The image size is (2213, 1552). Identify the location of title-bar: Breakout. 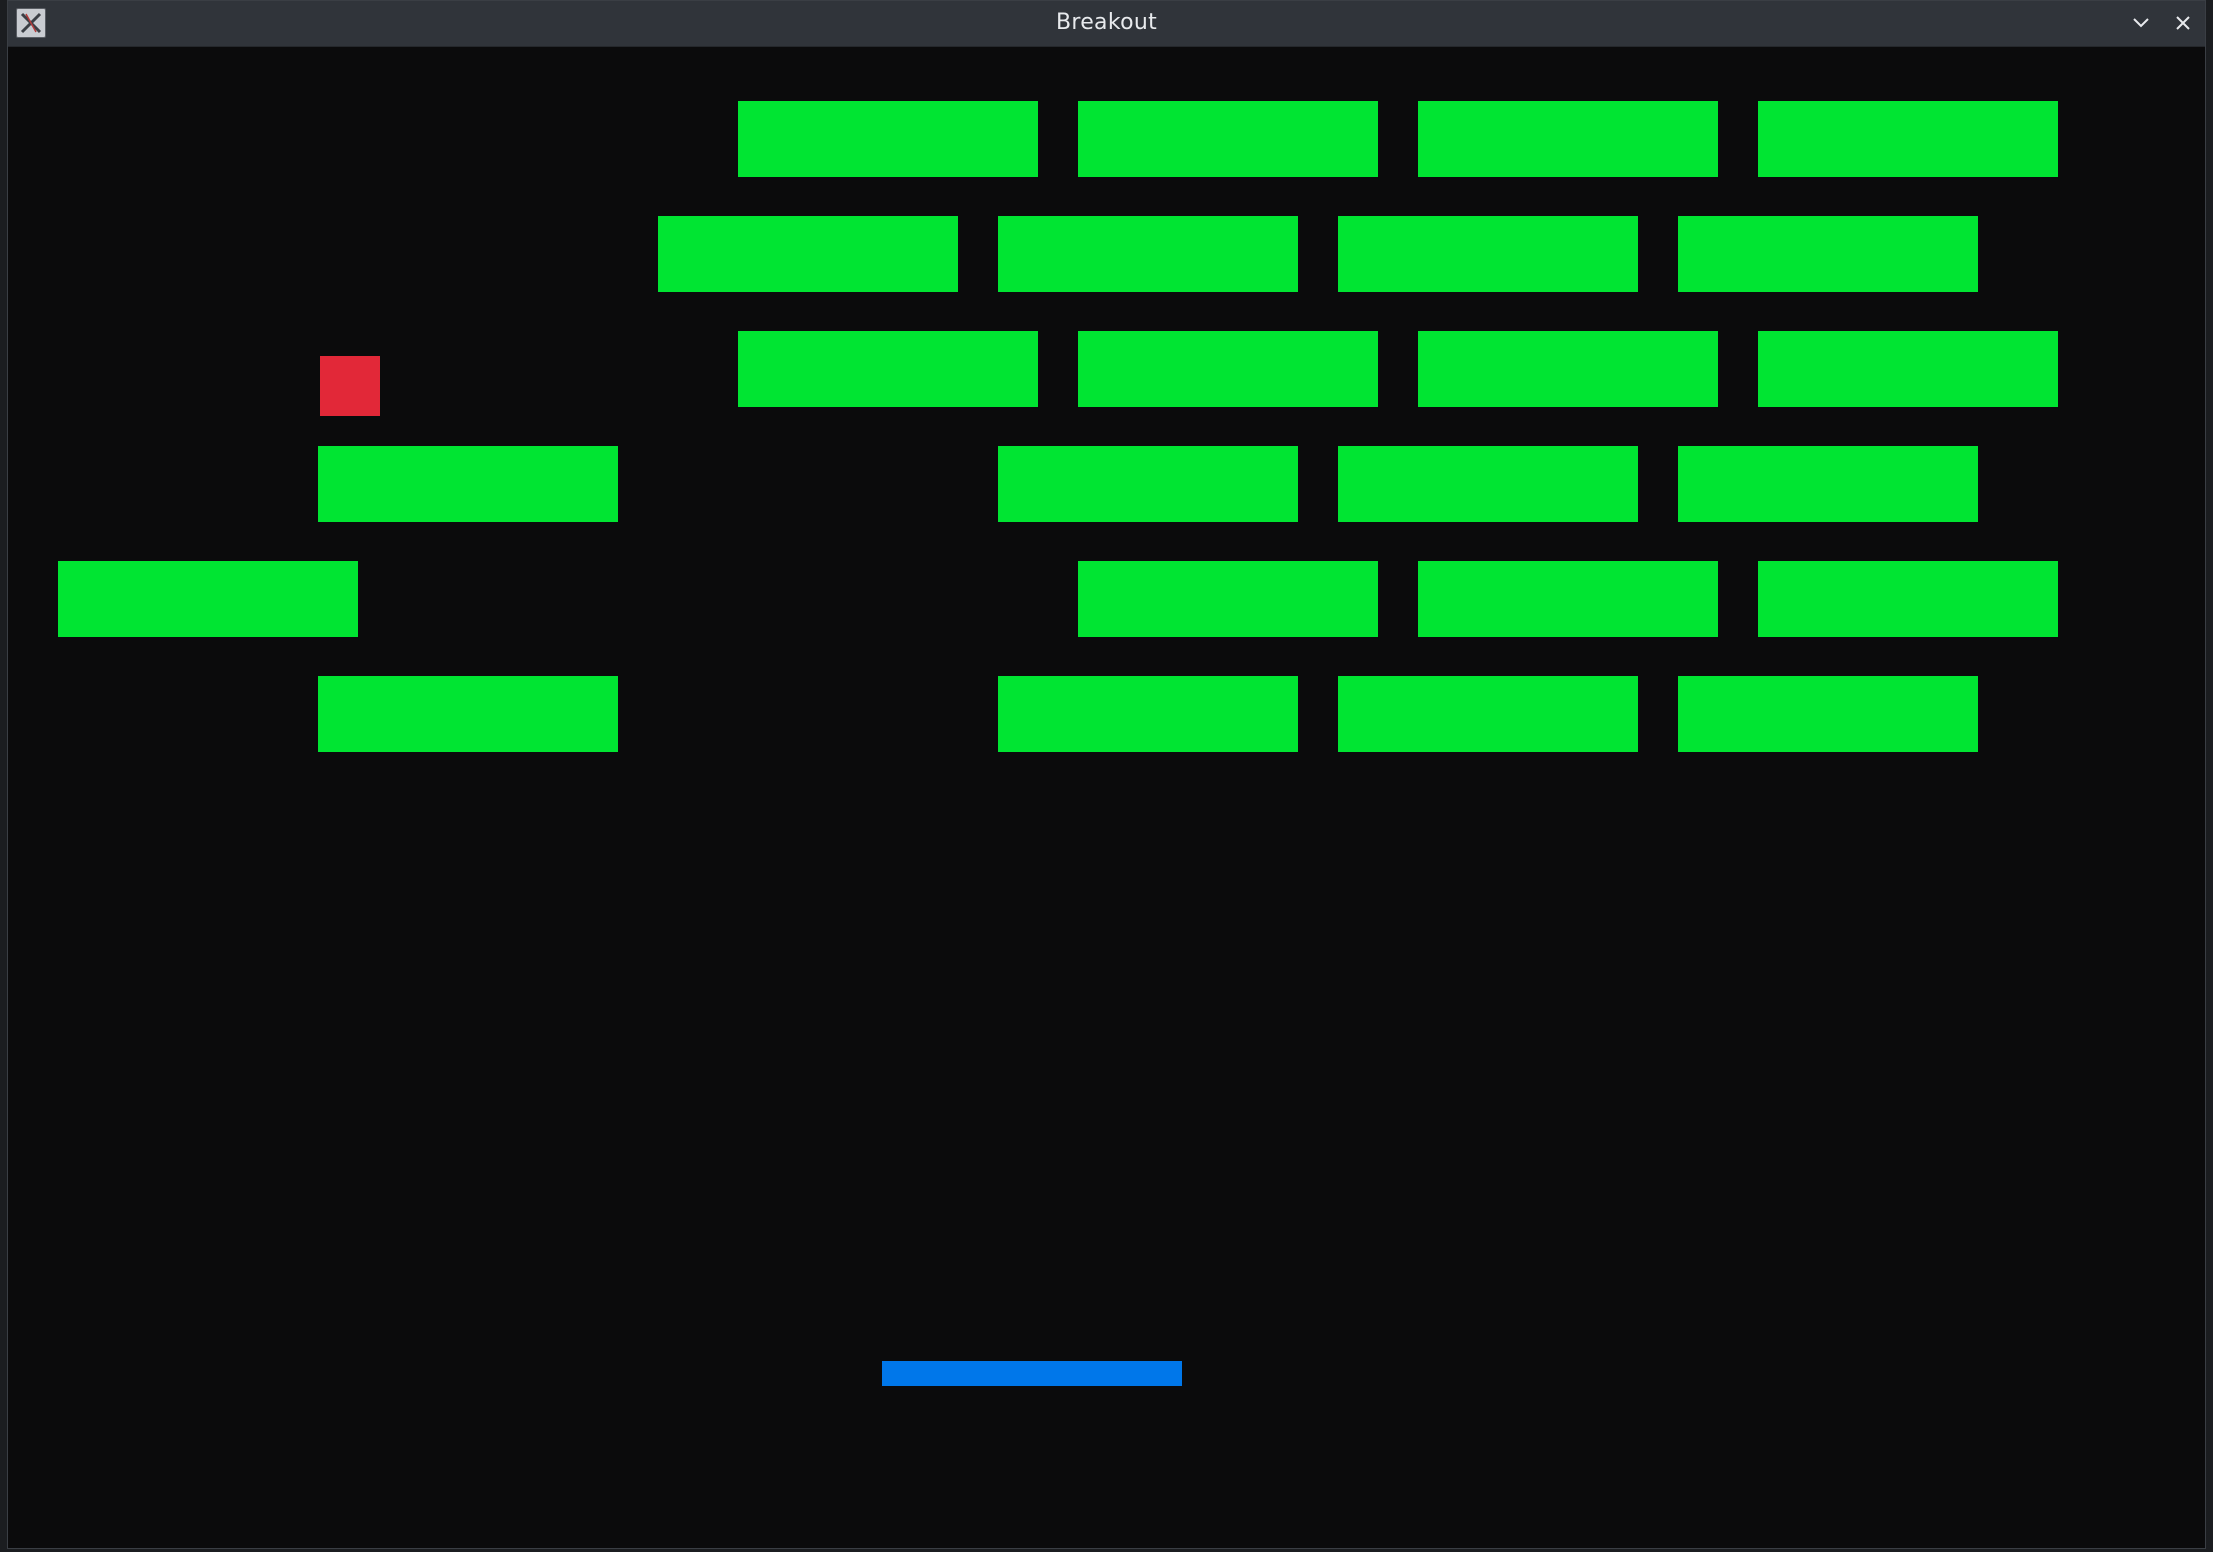
(1106, 24).